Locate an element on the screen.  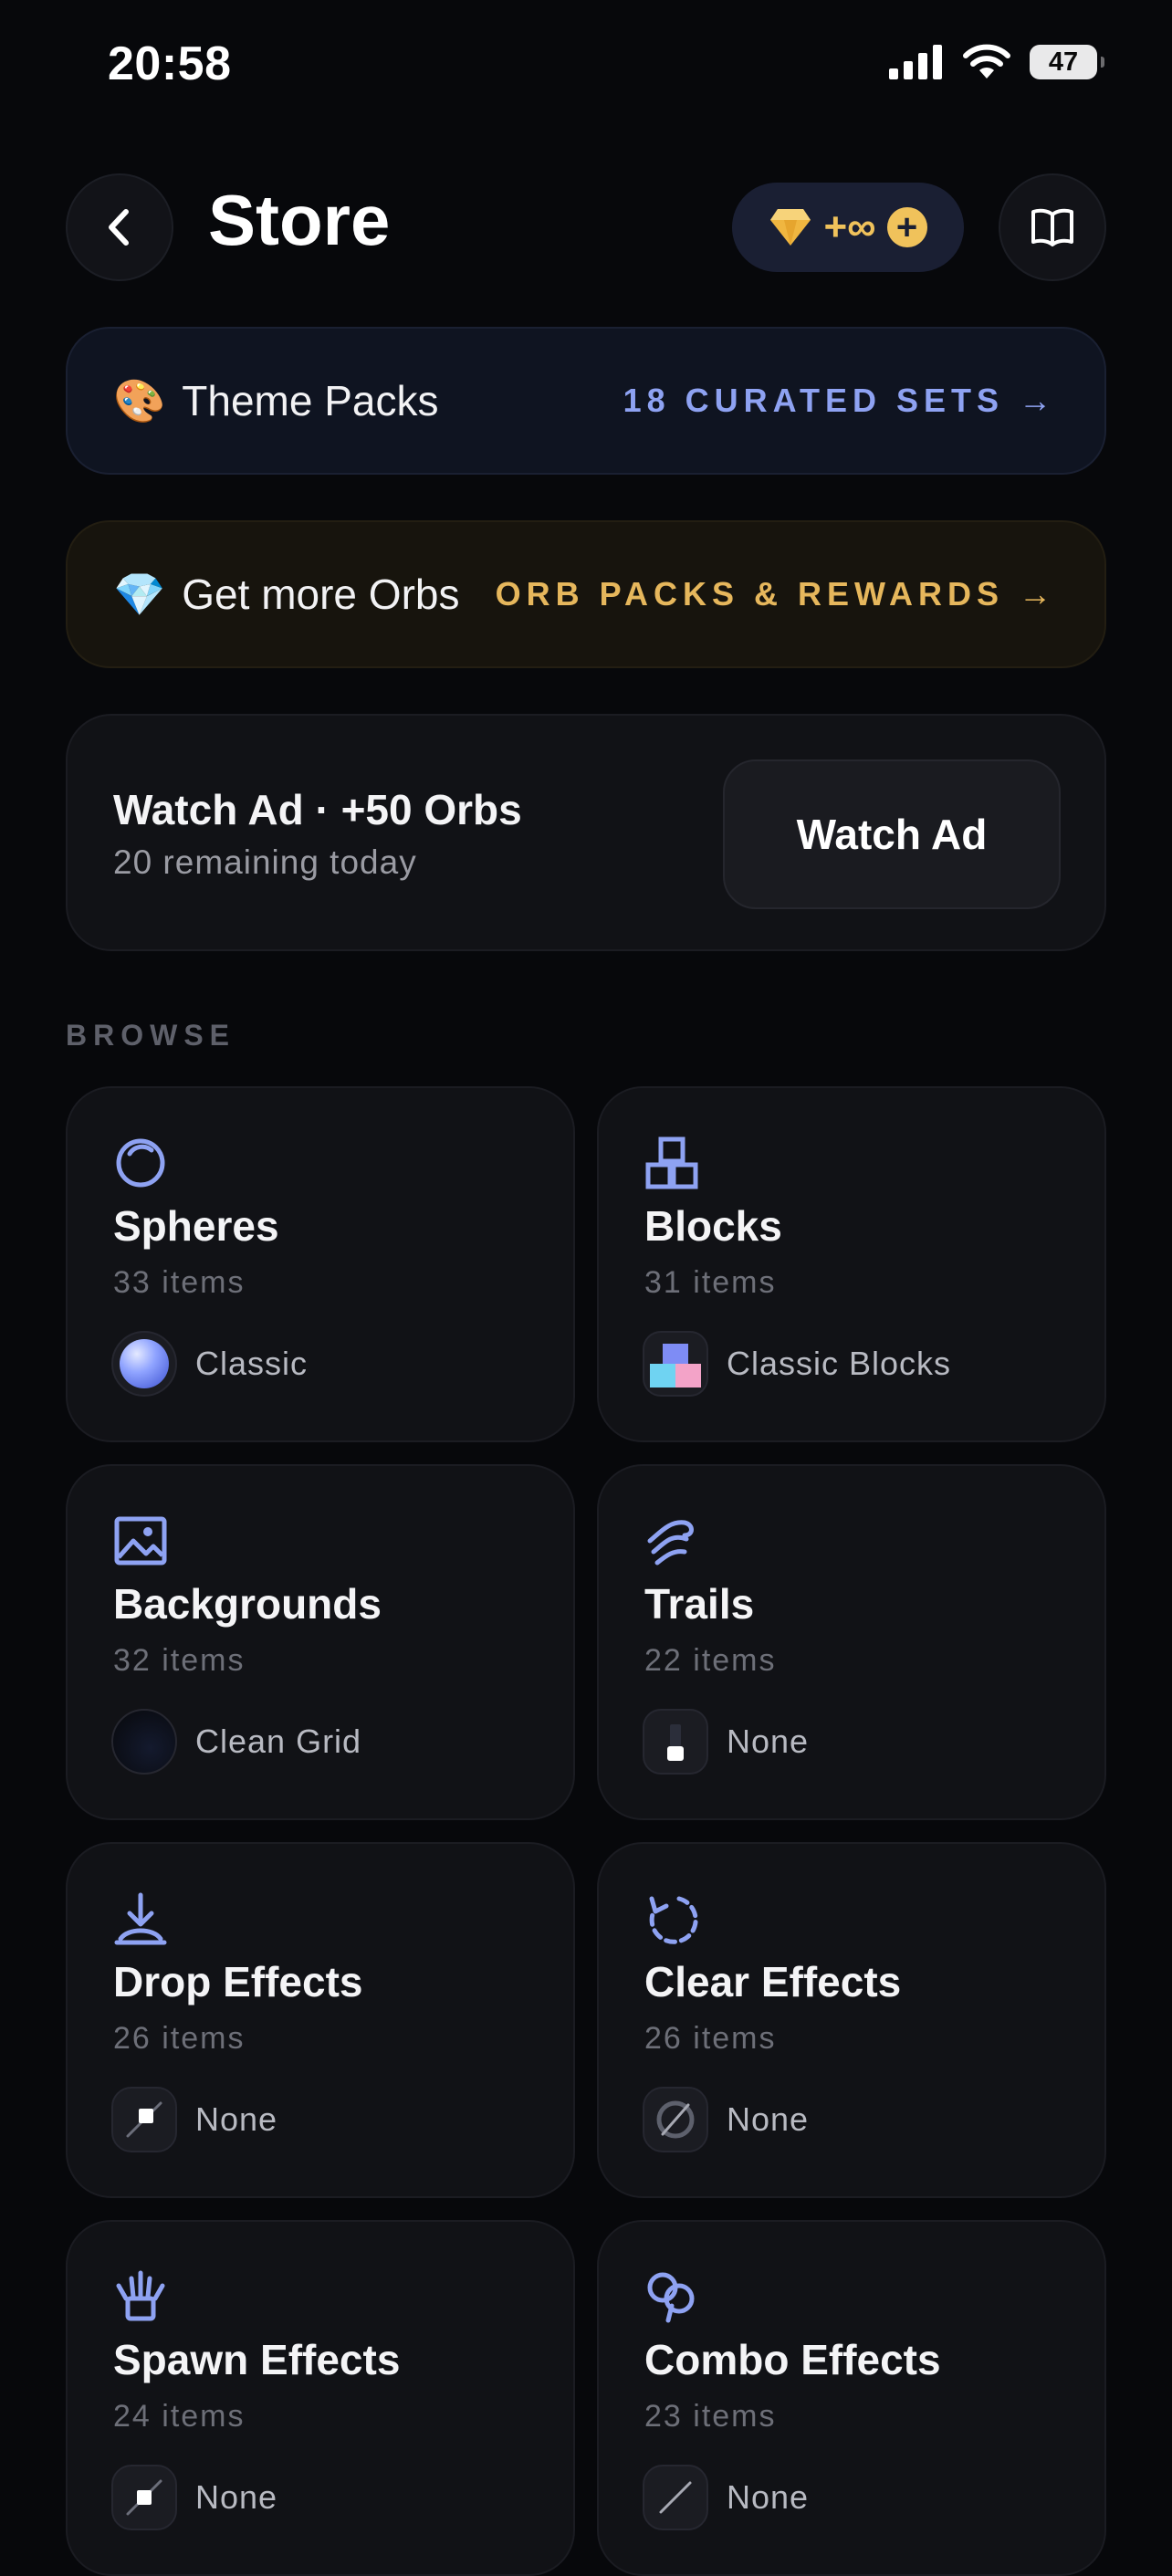
page-title: Store is located at coordinates (300, 220).